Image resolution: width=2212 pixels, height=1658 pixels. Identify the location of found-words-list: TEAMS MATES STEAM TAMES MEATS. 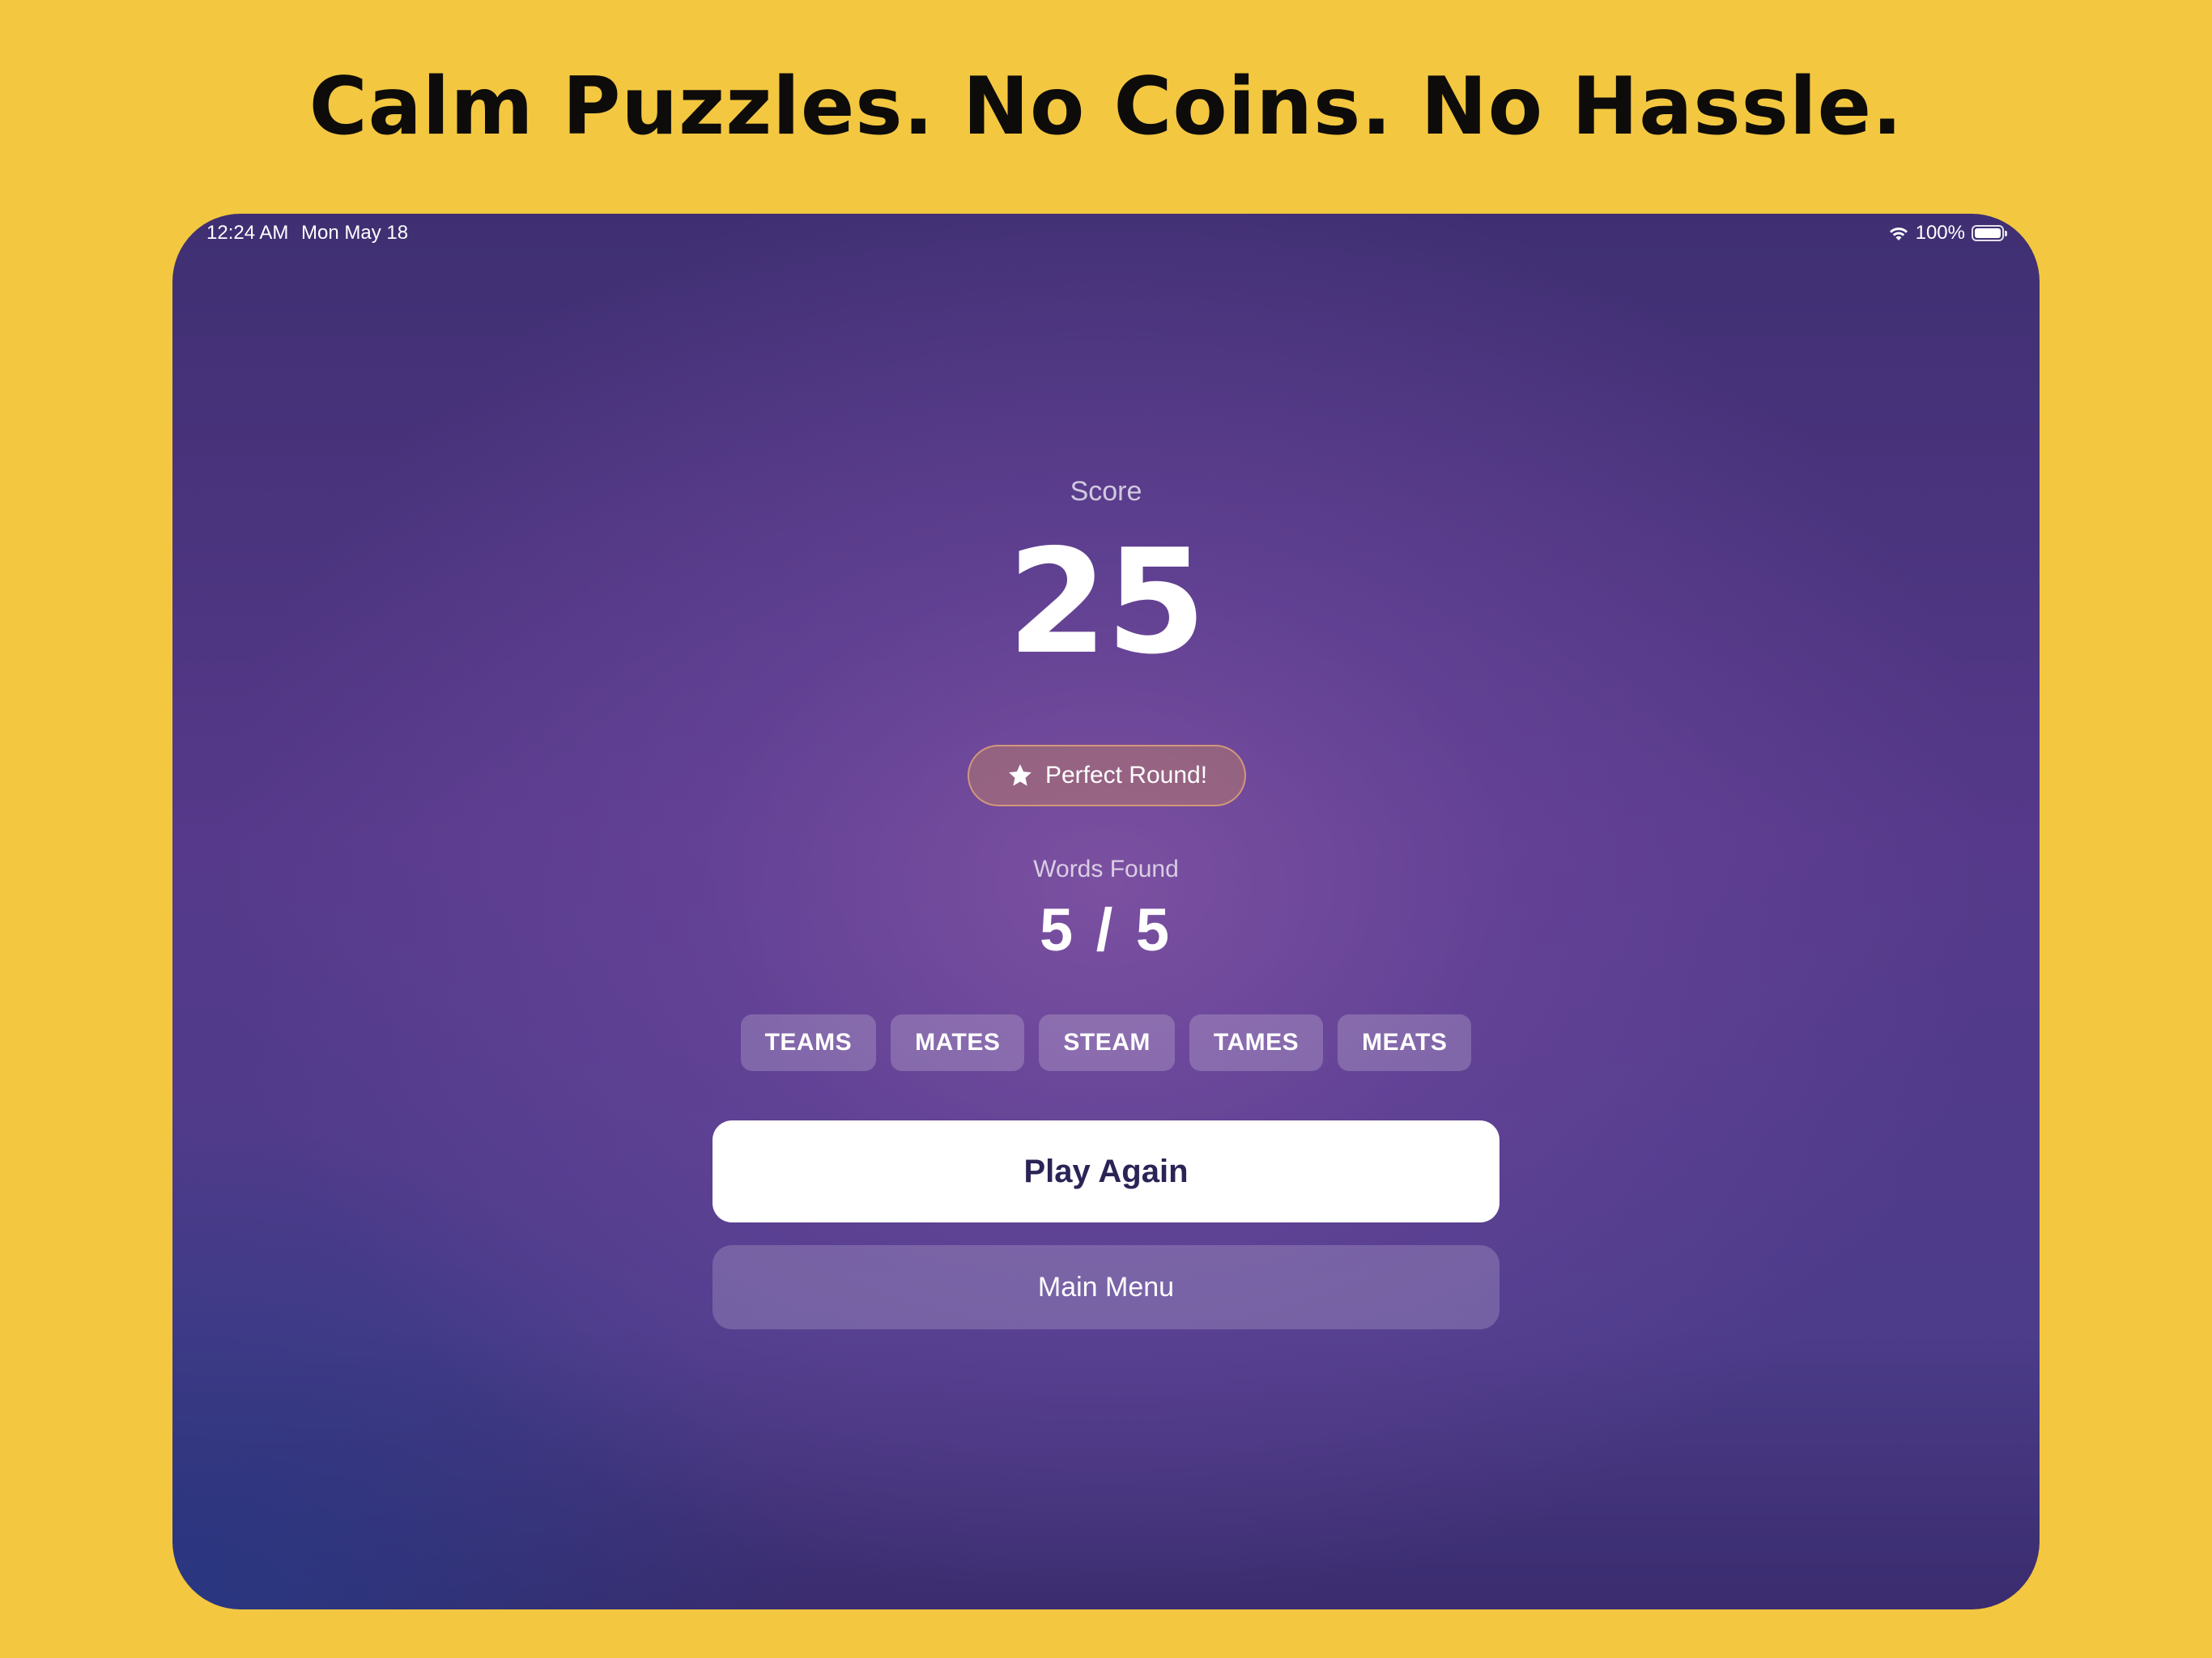
(1106, 1042).